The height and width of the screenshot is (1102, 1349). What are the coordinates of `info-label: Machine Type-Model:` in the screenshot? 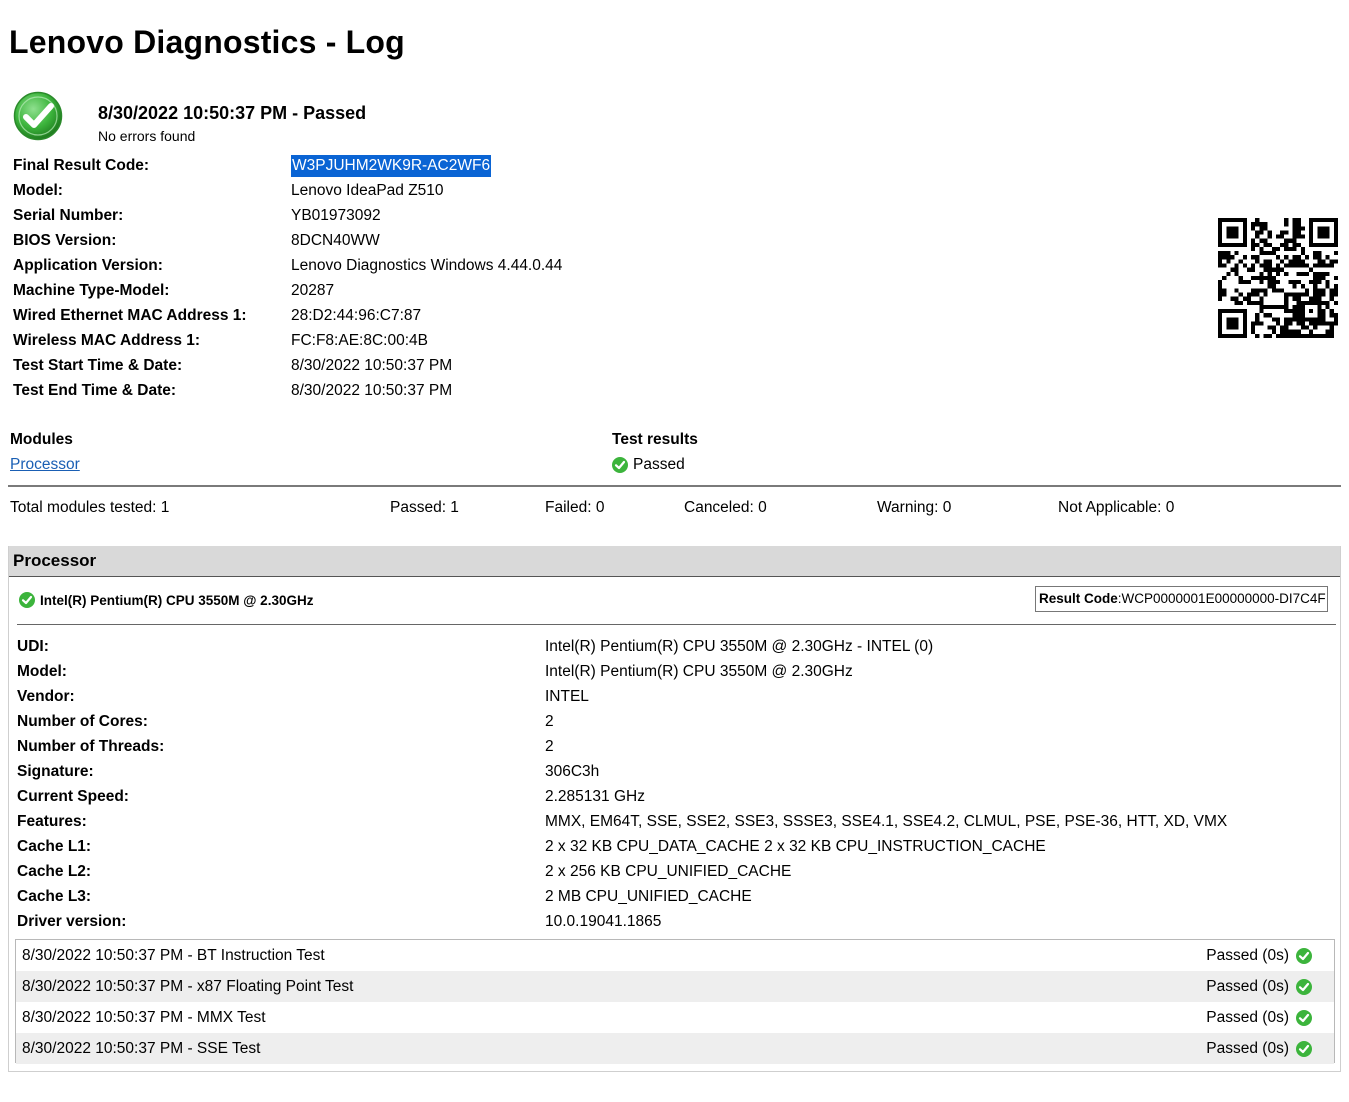 It's located at (91, 290).